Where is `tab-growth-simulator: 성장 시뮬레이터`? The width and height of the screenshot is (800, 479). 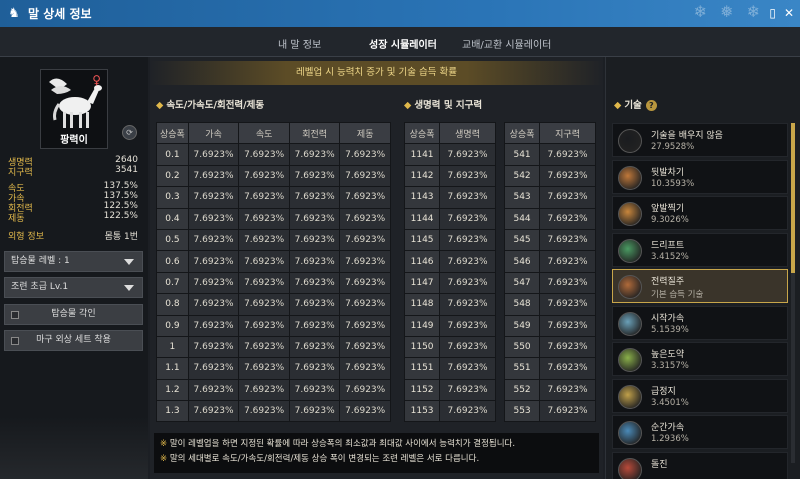
tab-growth-simulator: 성장 시뮬레이터 is located at coordinates (403, 48).